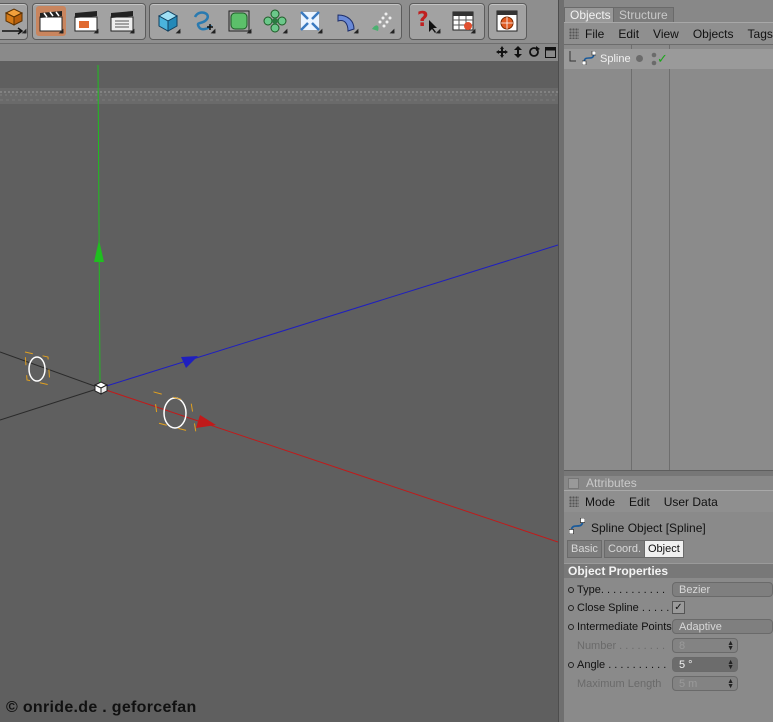 This screenshot has width=773, height=722. I want to click on help-question-icon: ?, so click(428, 21).